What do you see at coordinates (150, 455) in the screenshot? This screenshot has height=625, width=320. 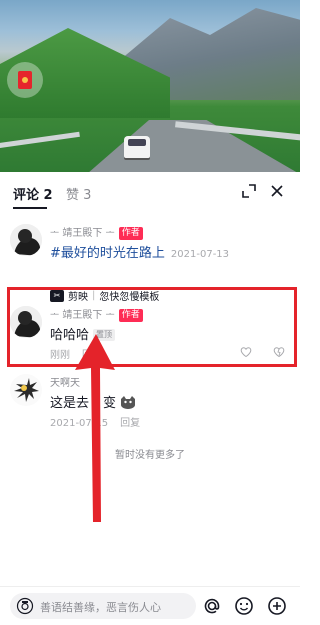 I see `no-more-text: 暂时没有更多了` at bounding box center [150, 455].